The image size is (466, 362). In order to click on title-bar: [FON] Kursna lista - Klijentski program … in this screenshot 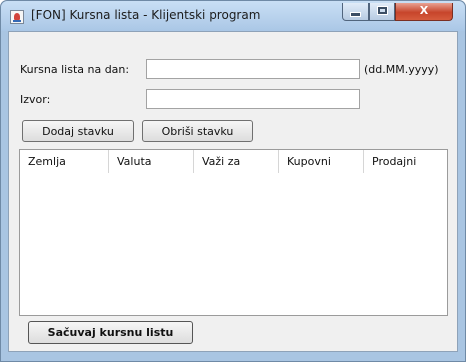, I will do `click(233, 16)`.